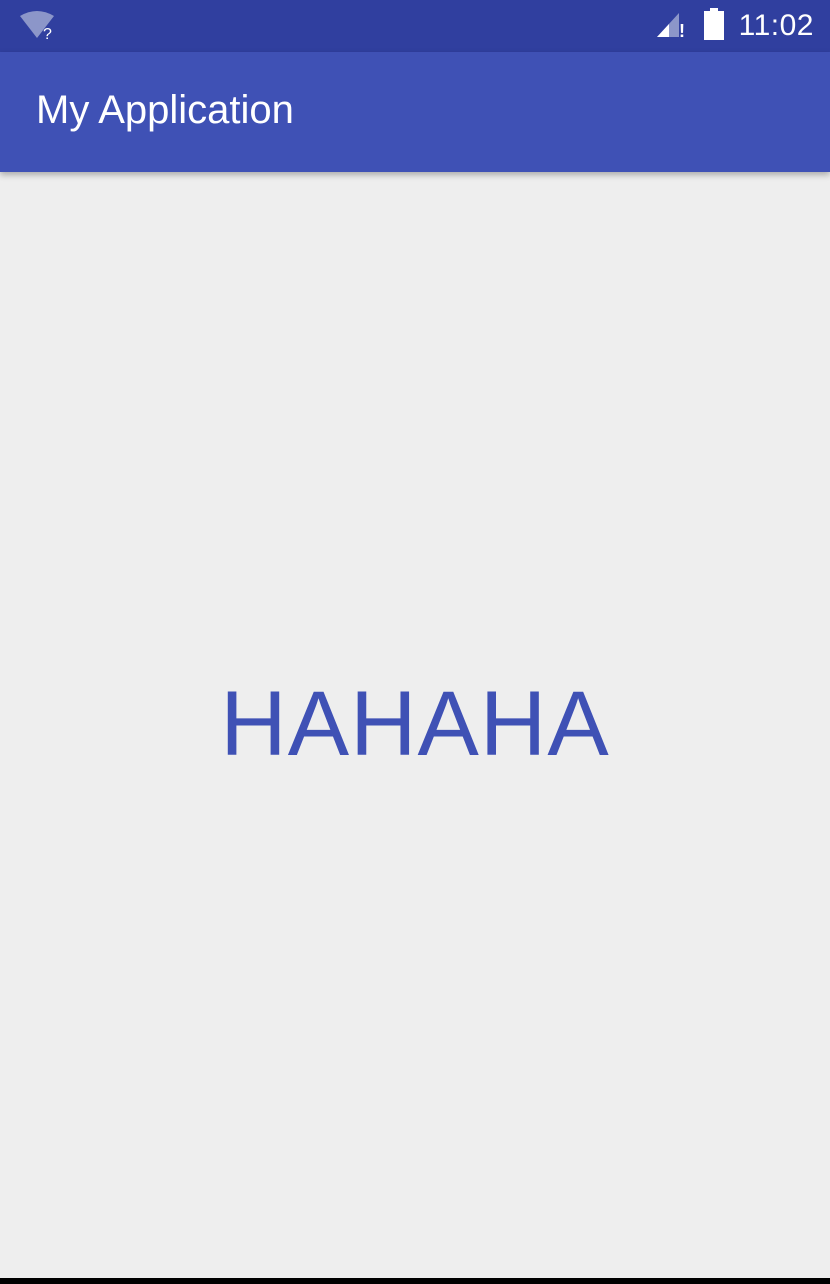 This screenshot has width=830, height=1284. What do you see at coordinates (714, 26) in the screenshot?
I see `battery-icon` at bounding box center [714, 26].